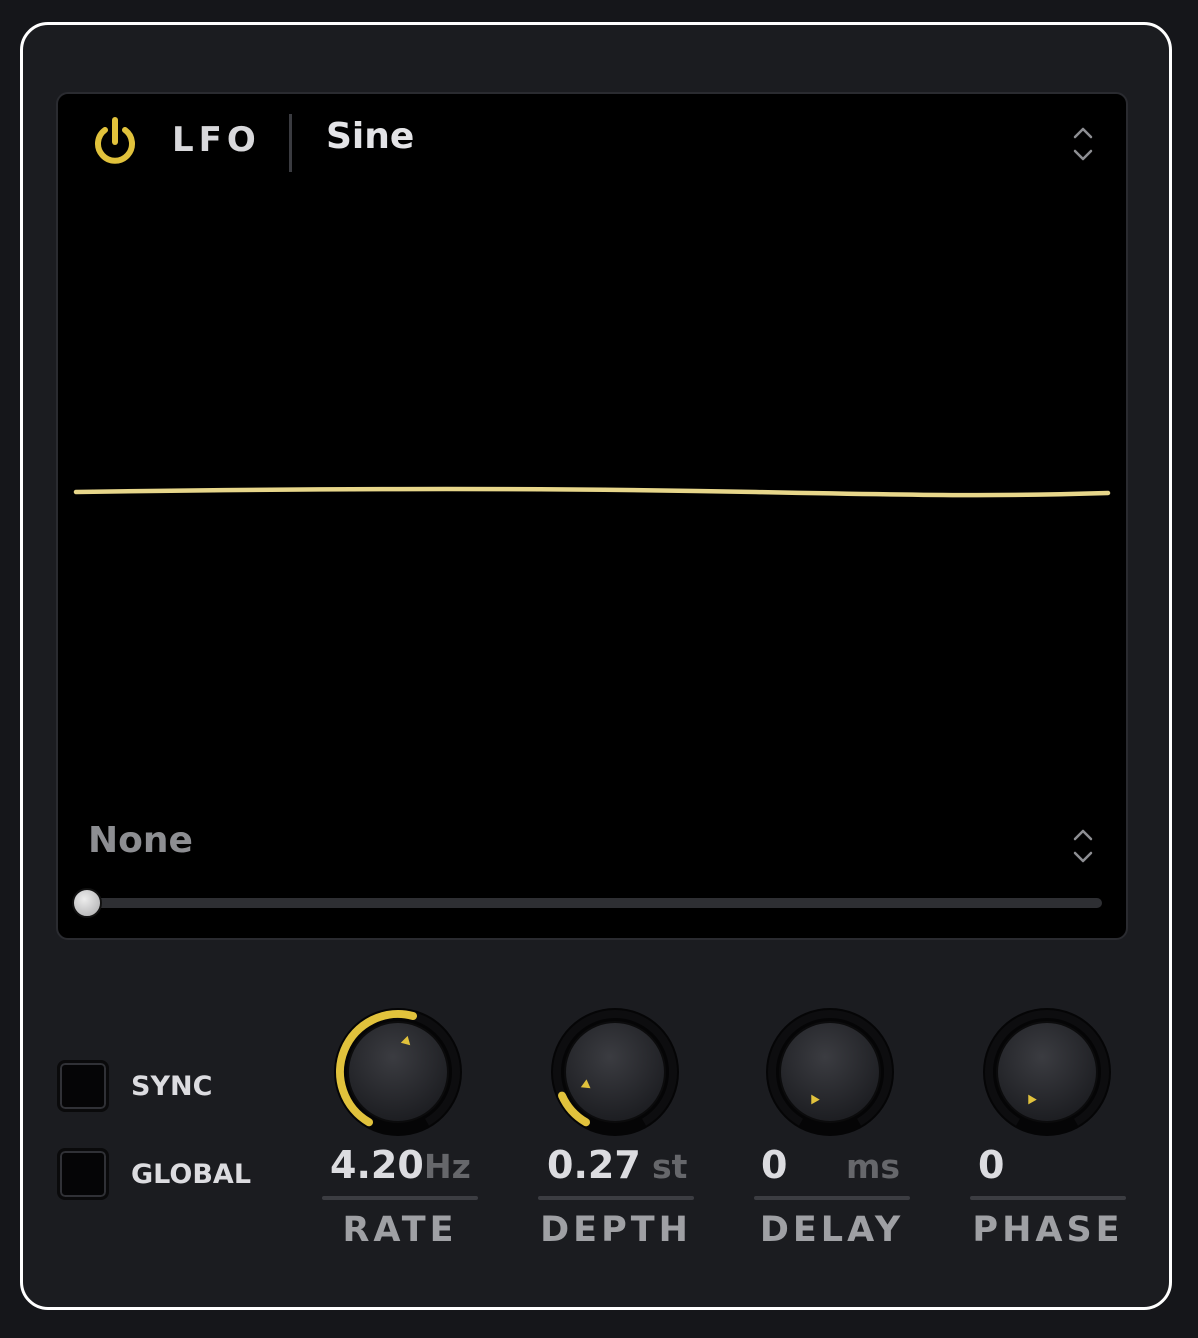  What do you see at coordinates (172, 1086) in the screenshot?
I see `sync-label: SYNC` at bounding box center [172, 1086].